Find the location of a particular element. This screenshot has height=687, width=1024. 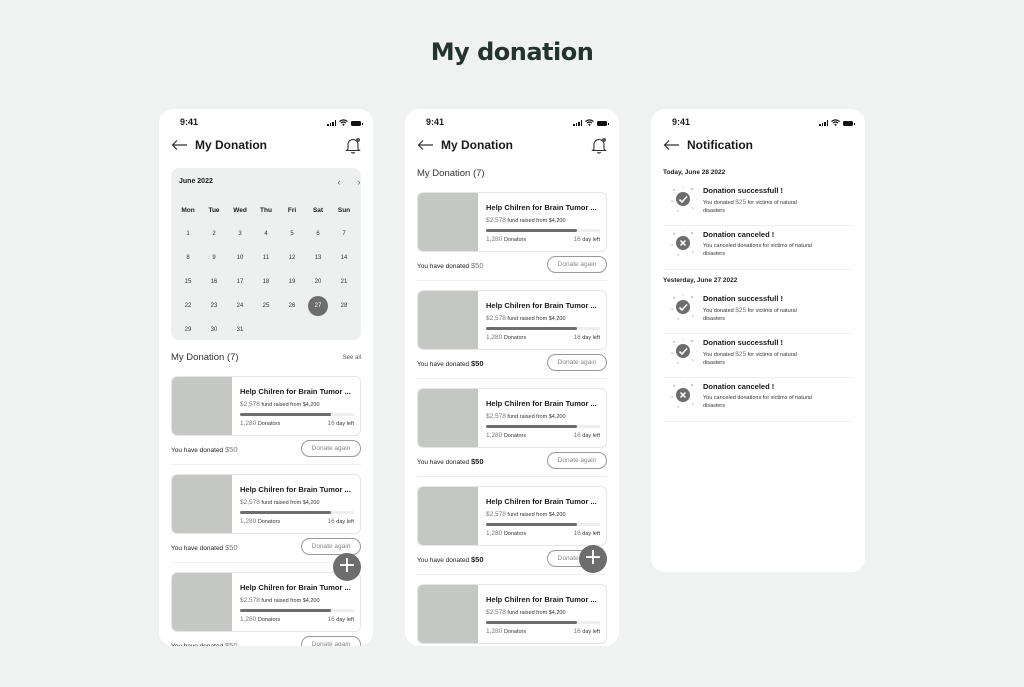

calendar-day: 3 is located at coordinates (240, 234).